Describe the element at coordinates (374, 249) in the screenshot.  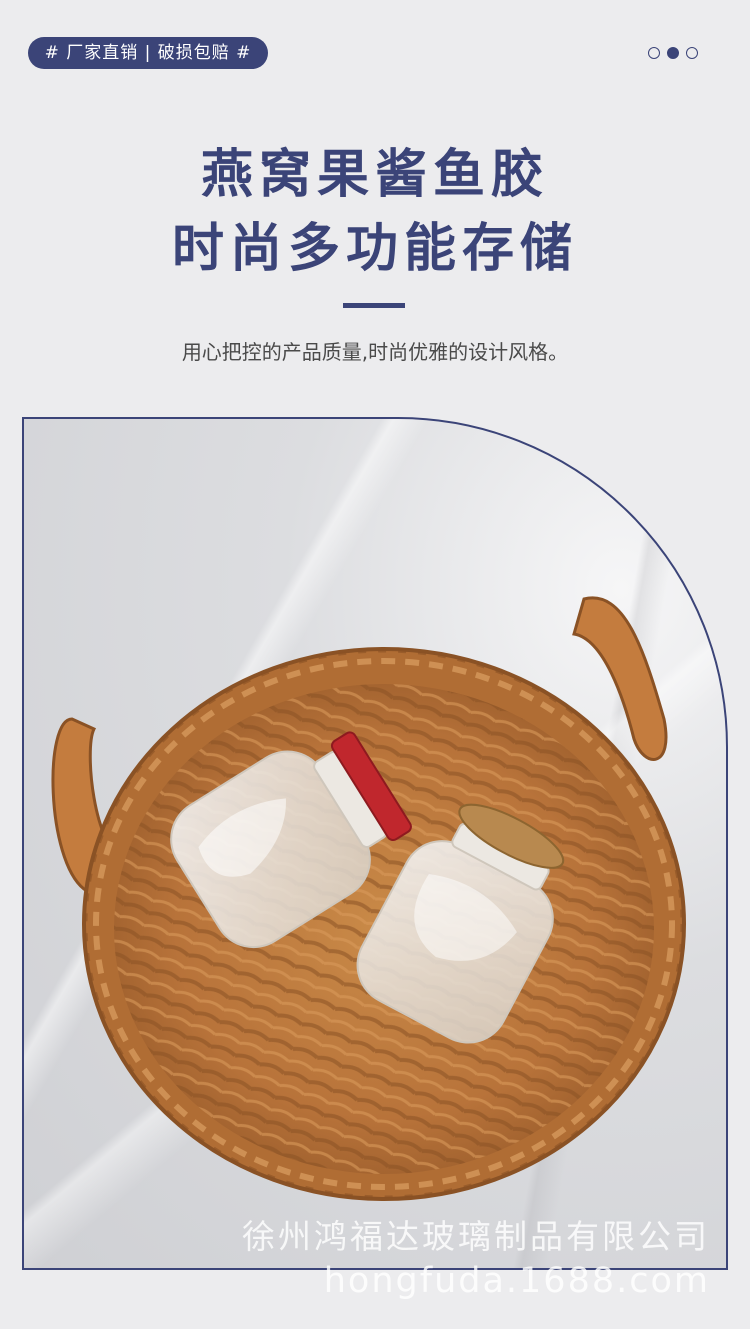
I see `headline-line-2: 时尚多功能存储` at that location.